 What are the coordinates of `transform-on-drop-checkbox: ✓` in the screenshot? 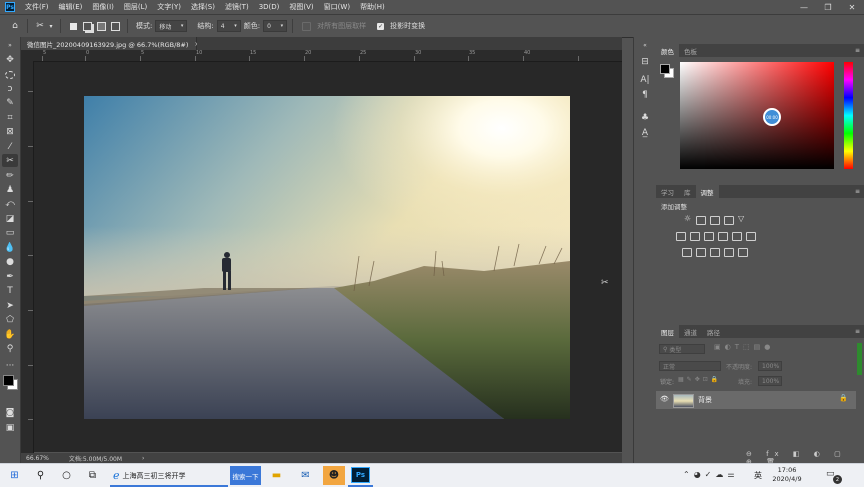 It's located at (381, 26).